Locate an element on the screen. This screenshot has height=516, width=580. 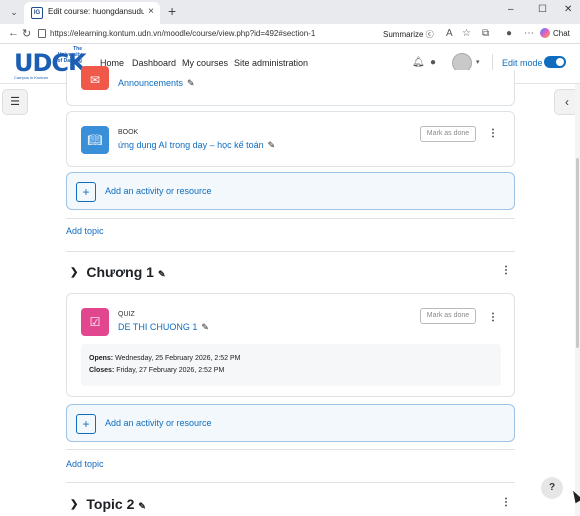
toggle-knob is located at coordinates (560, 62).